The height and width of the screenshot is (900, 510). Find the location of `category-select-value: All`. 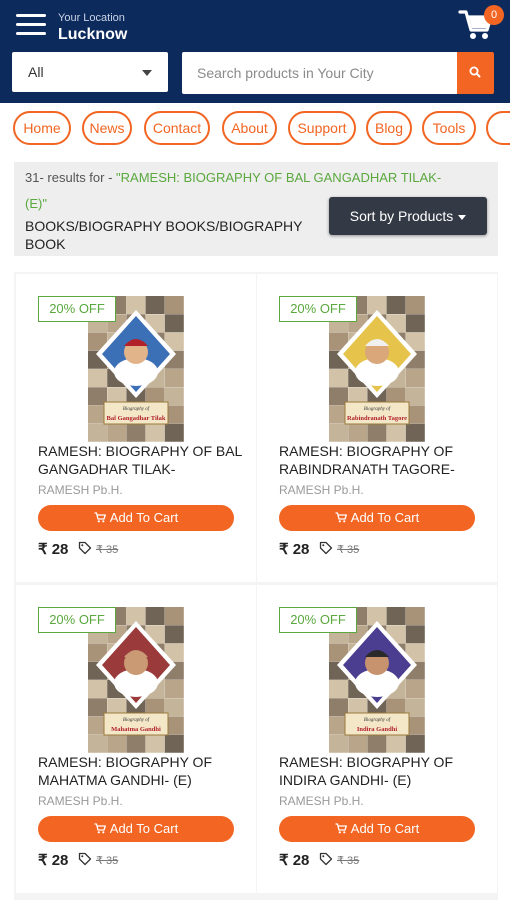

category-select-value: All is located at coordinates (36, 72).